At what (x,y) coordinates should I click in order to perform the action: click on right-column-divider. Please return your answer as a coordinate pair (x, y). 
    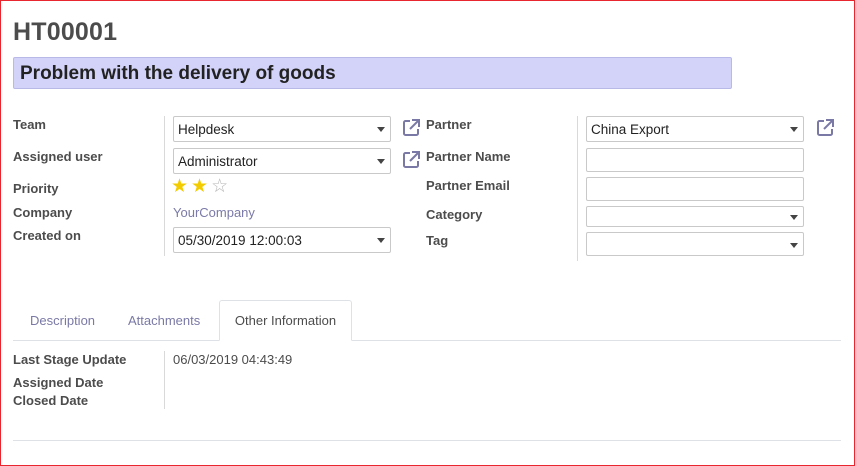
    Looking at the image, I should click on (577, 188).